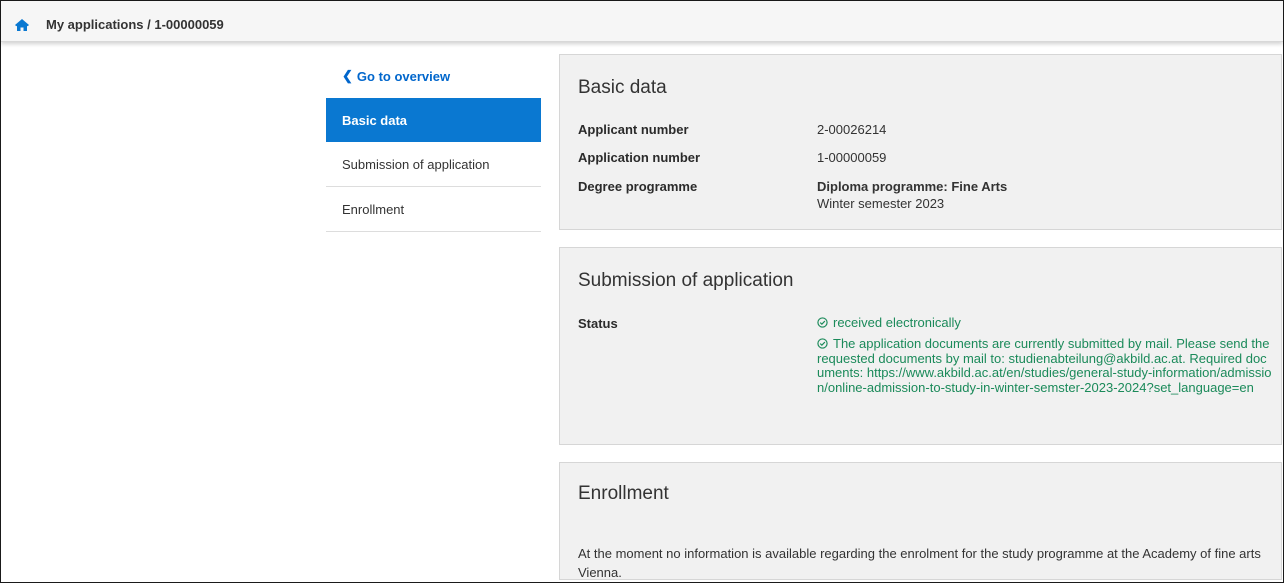 The width and height of the screenshot is (1284, 583). I want to click on sidebar-item-label: Submission of application, so click(416, 164).